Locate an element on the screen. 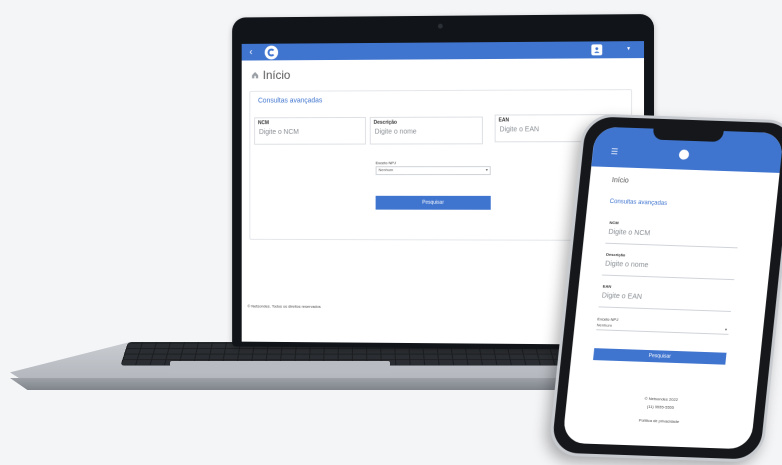 Image resolution: width=782 pixels, height=465 pixels. phone-ean-field: EAN Digite o EAN is located at coordinates (666, 297).